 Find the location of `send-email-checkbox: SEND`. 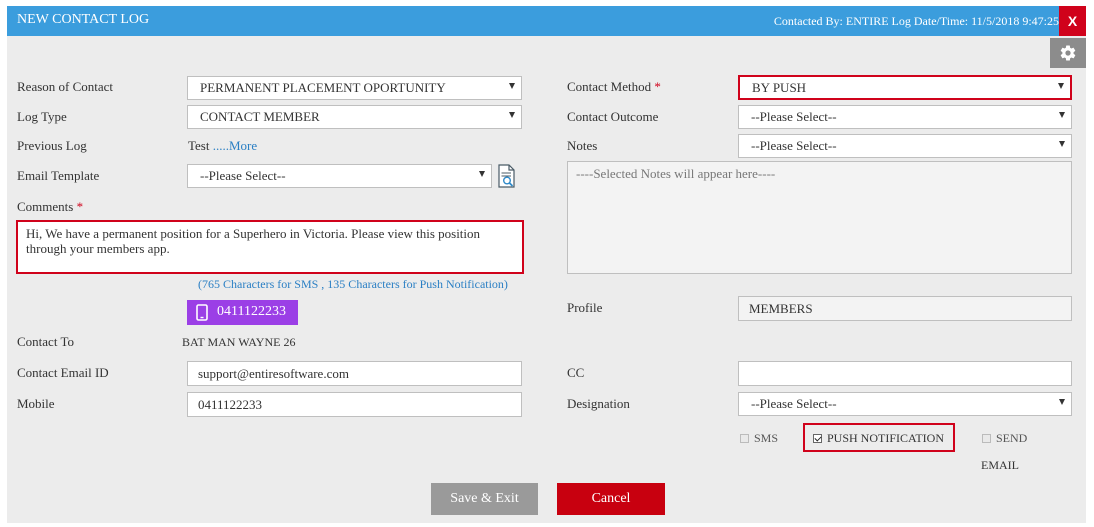

send-email-checkbox: SEND is located at coordinates (1004, 438).